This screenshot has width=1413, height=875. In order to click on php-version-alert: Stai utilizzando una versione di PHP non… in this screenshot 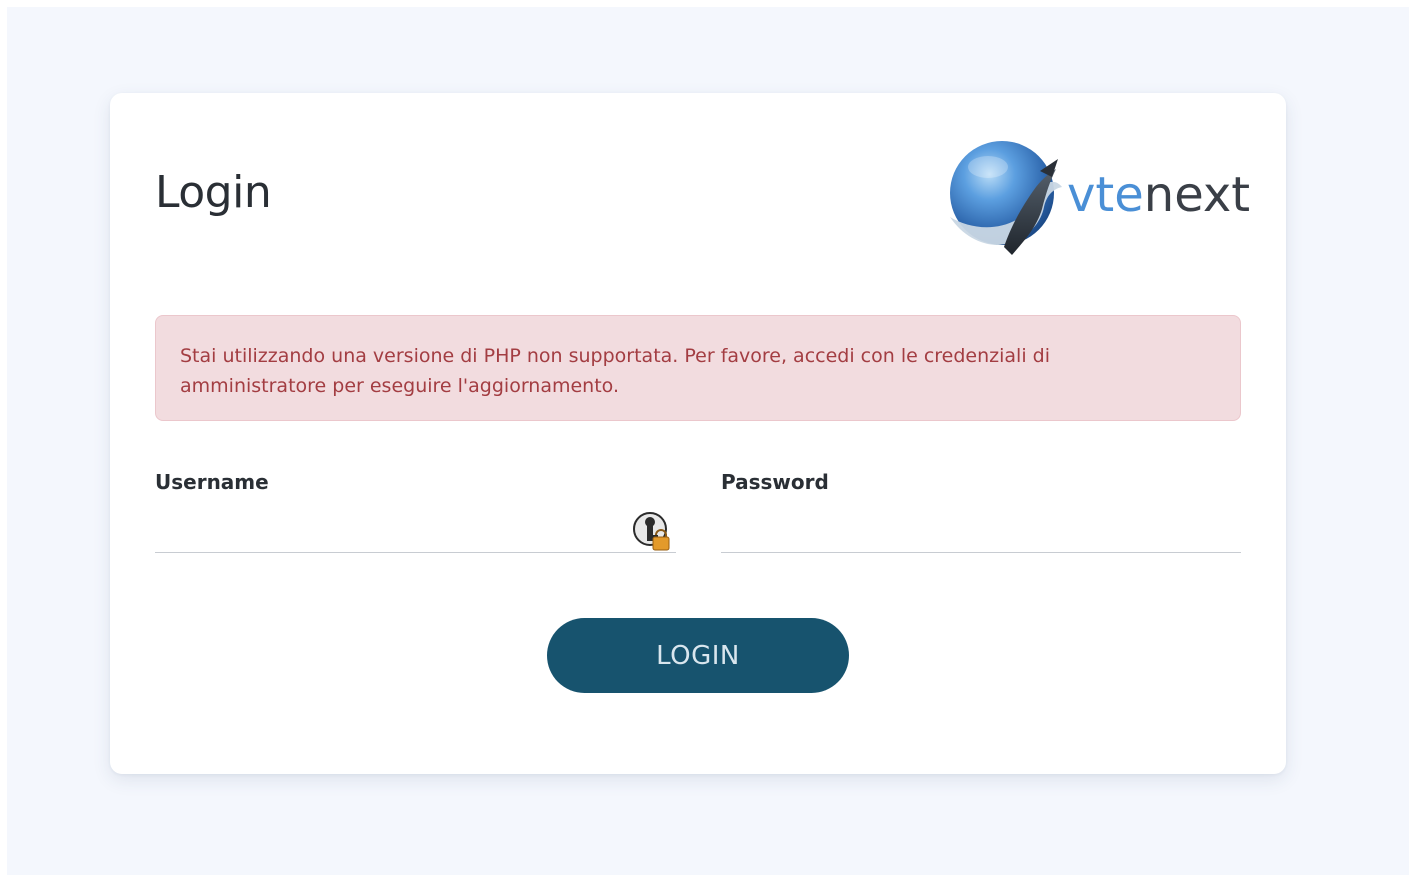, I will do `click(698, 368)`.